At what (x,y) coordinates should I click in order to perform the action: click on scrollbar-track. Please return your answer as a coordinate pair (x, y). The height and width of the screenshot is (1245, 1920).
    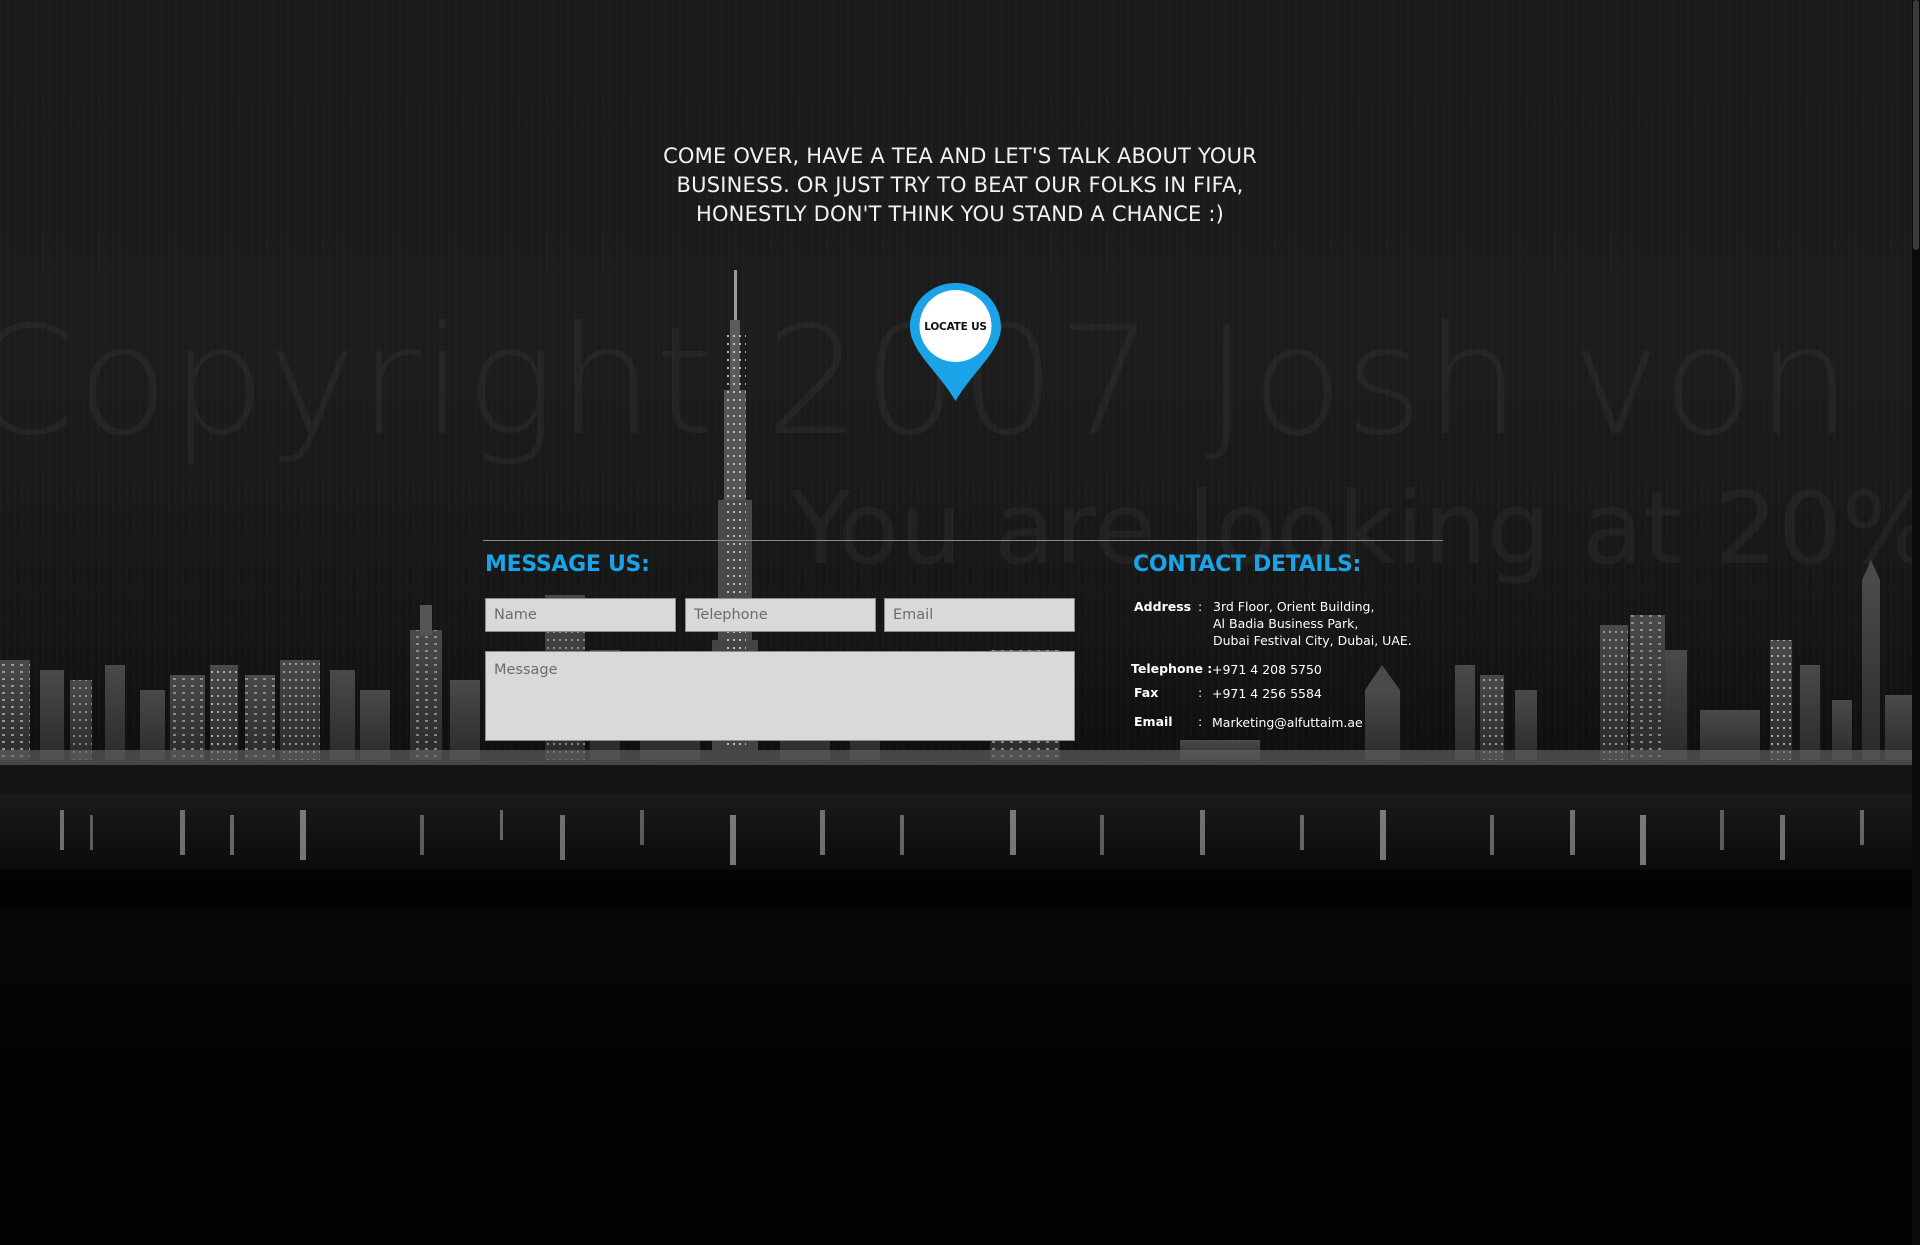
    Looking at the image, I should click on (1916, 622).